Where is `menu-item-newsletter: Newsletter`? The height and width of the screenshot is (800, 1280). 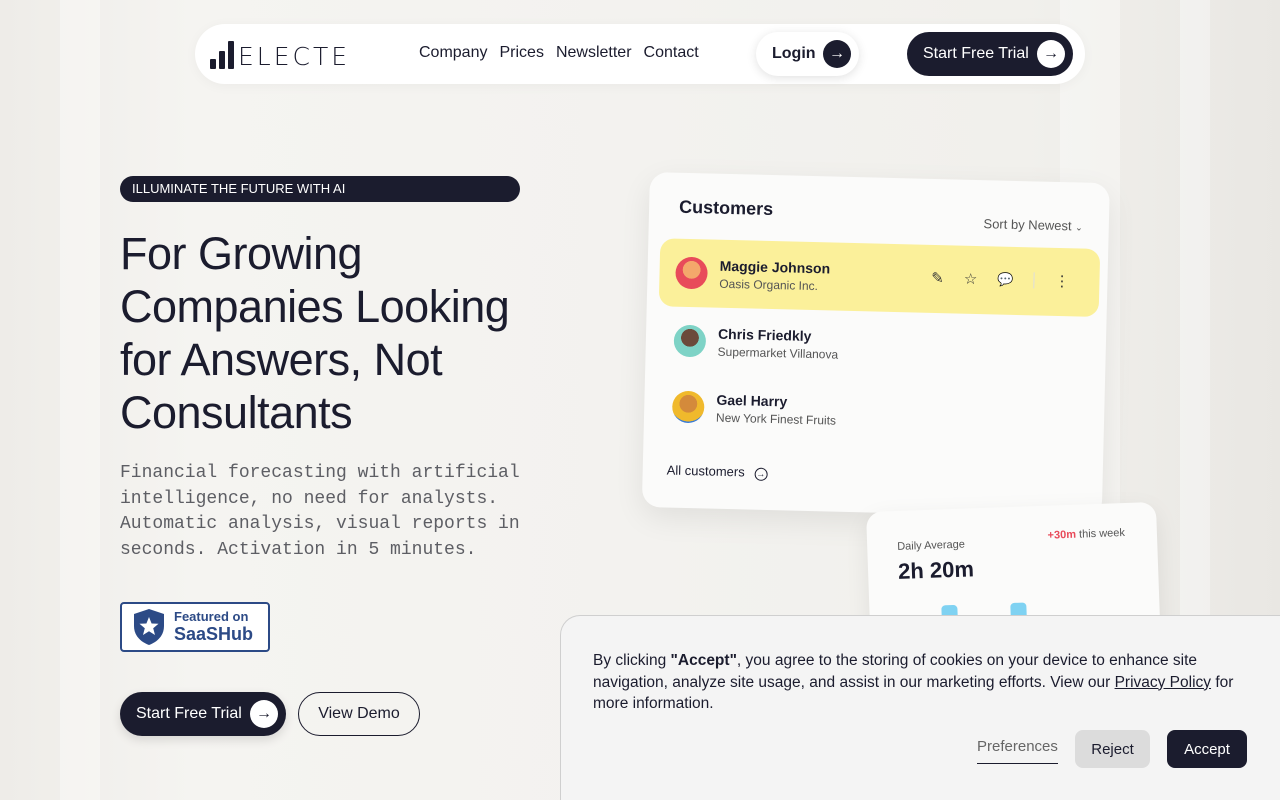 menu-item-newsletter: Newsletter is located at coordinates (594, 53).